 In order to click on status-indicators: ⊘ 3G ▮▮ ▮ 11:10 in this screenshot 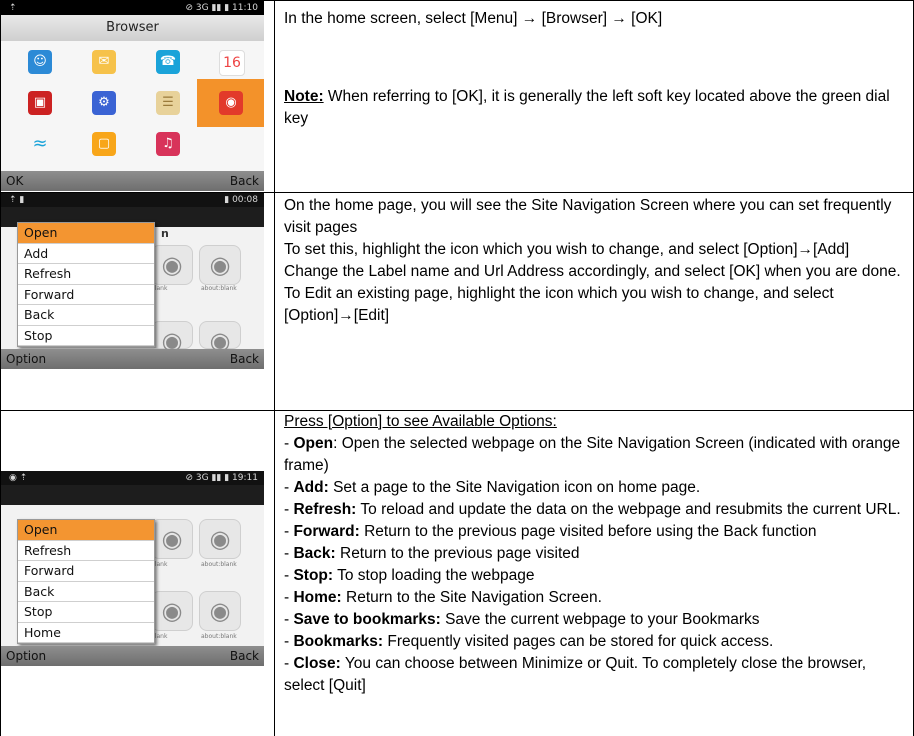, I will do `click(221, 8)`.